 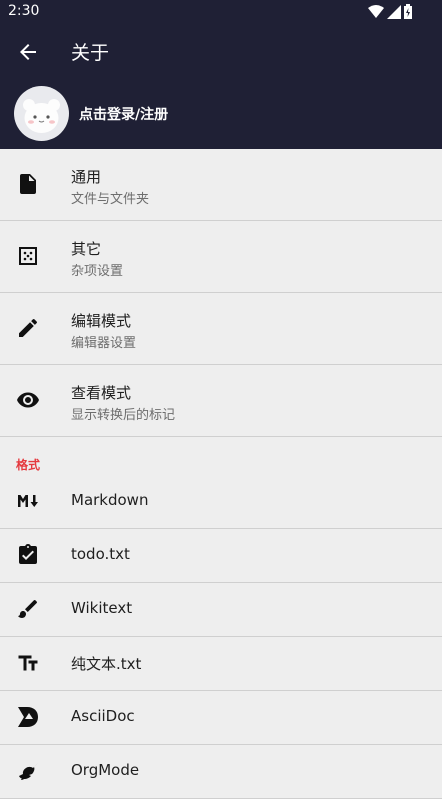 I want to click on format-label: OrgMode, so click(x=105, y=770).